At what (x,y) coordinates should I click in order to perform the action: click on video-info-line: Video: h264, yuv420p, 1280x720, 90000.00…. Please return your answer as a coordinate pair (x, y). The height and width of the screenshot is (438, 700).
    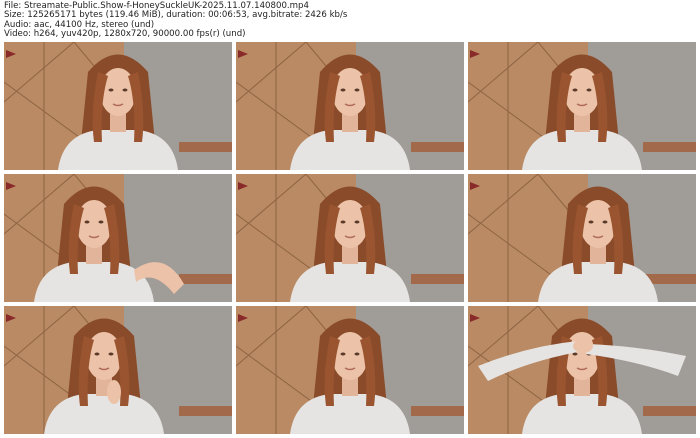
    Looking at the image, I should click on (125, 33).